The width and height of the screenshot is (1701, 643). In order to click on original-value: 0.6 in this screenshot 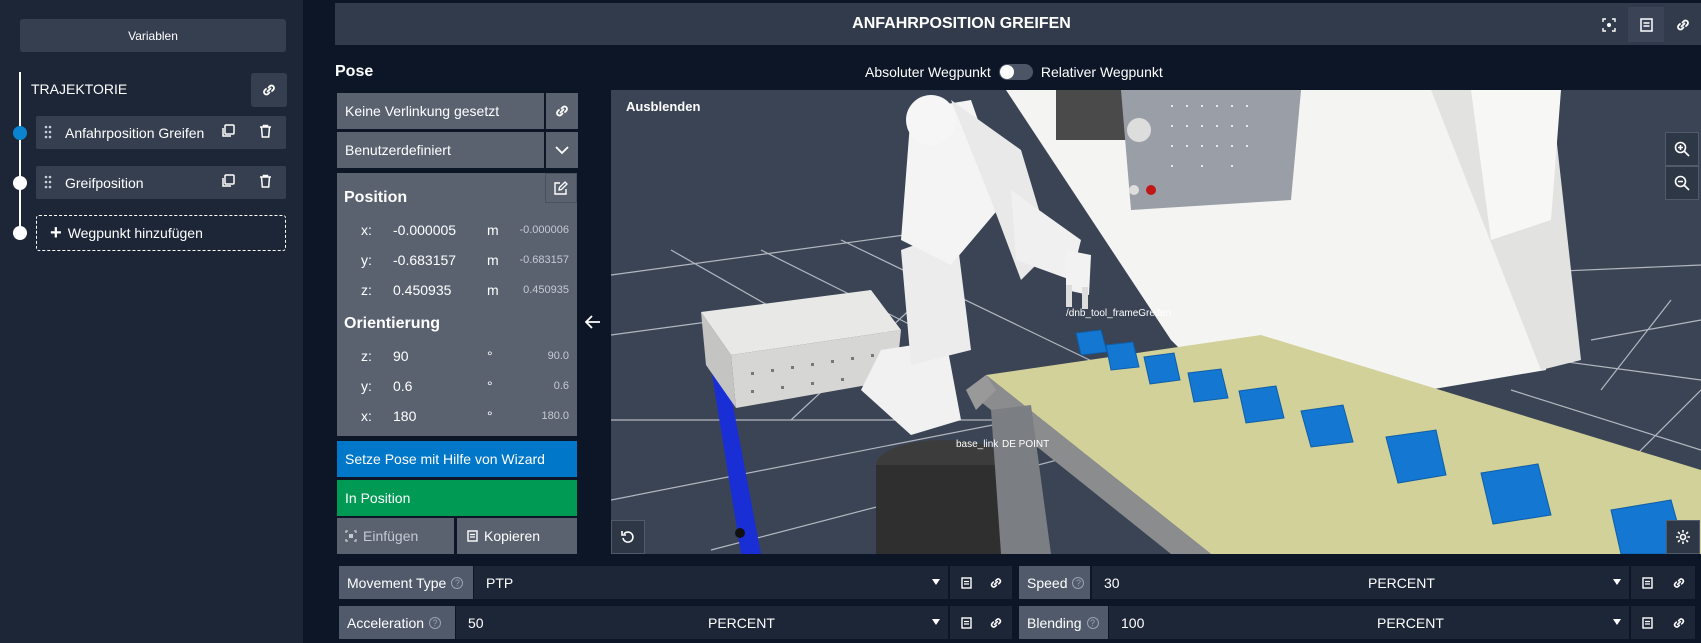, I will do `click(561, 386)`.